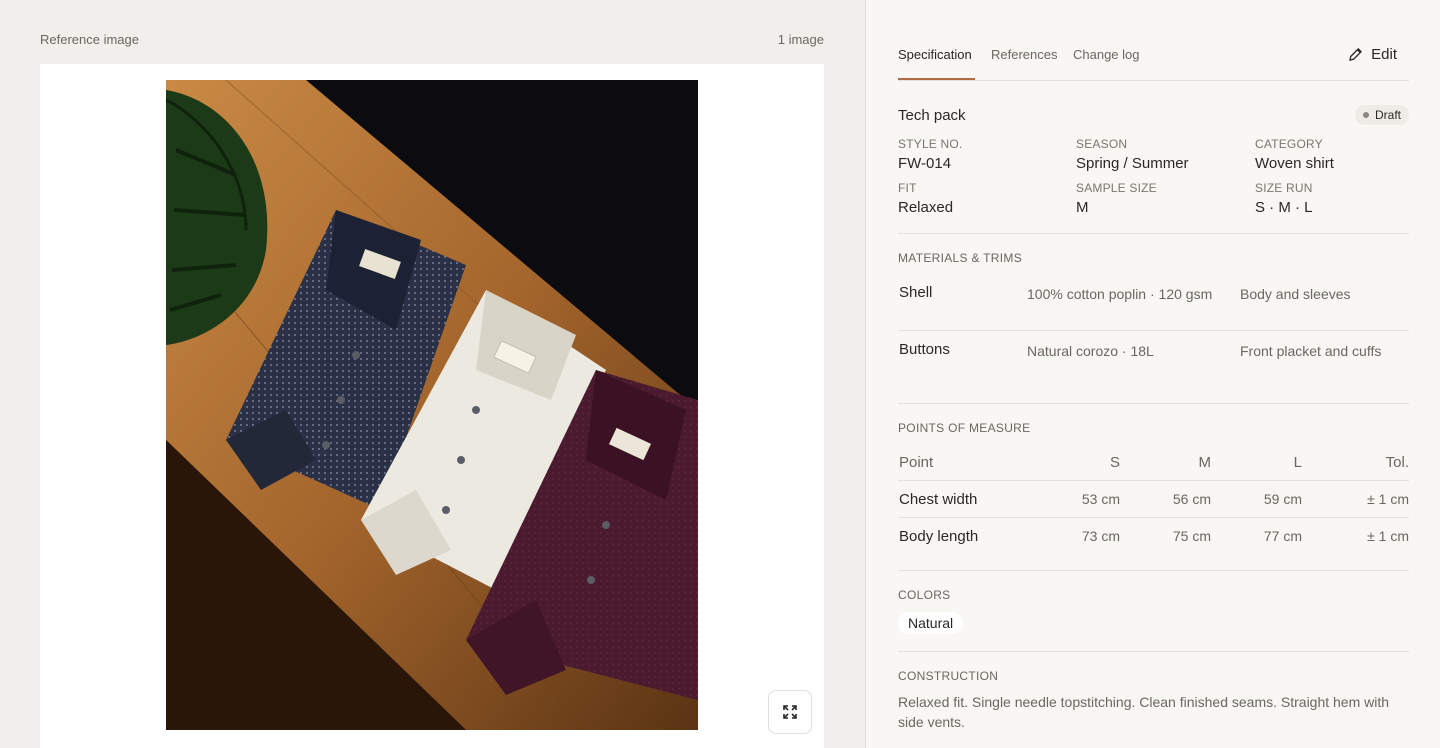 The width and height of the screenshot is (1440, 748). Describe the element at coordinates (1387, 115) in the screenshot. I see `status-label: Draft` at that location.